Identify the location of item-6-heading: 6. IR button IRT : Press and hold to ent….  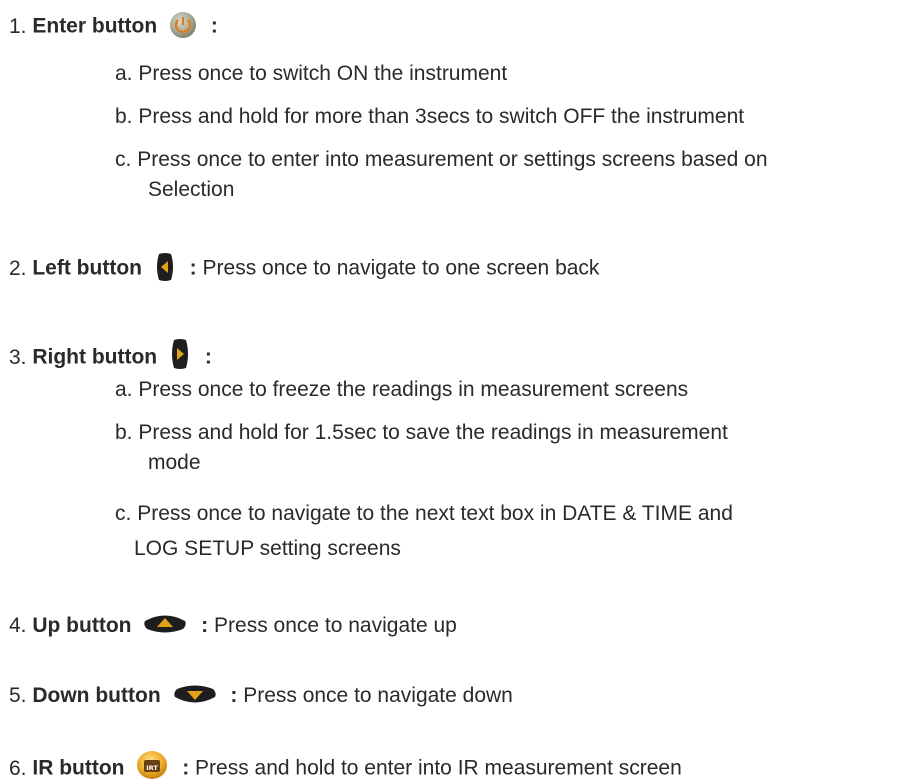
(345, 767).